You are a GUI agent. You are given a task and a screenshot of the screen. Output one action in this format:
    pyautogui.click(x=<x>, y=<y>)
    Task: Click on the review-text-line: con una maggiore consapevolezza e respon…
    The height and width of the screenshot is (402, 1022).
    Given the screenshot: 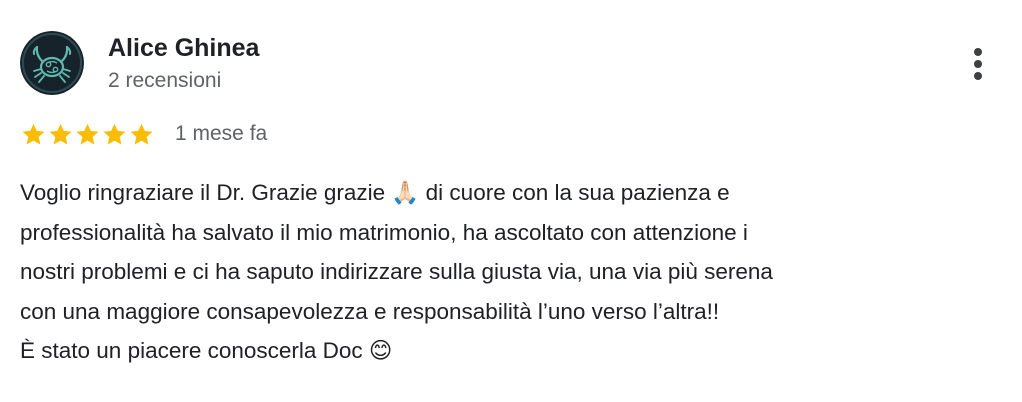 What is the action you would take?
    pyautogui.click(x=370, y=311)
    